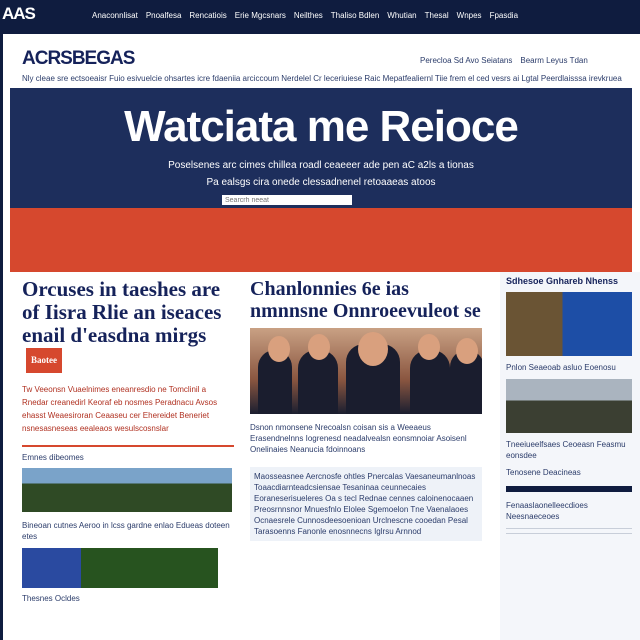 The image size is (640, 640). I want to click on story-caption: Emnes dibeomes, so click(128, 457).